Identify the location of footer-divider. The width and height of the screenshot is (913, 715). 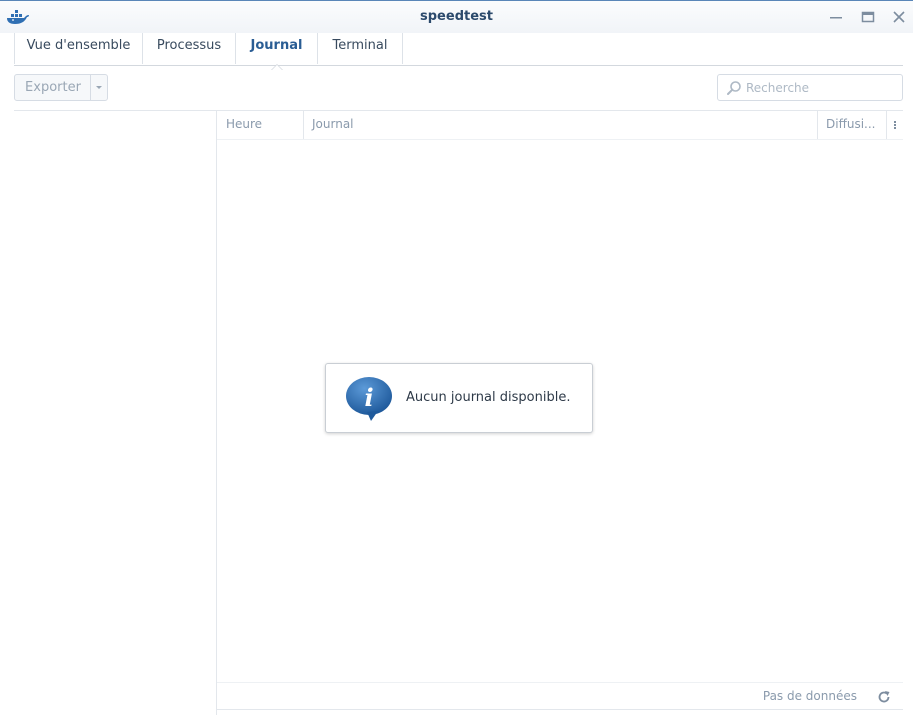
(560, 709).